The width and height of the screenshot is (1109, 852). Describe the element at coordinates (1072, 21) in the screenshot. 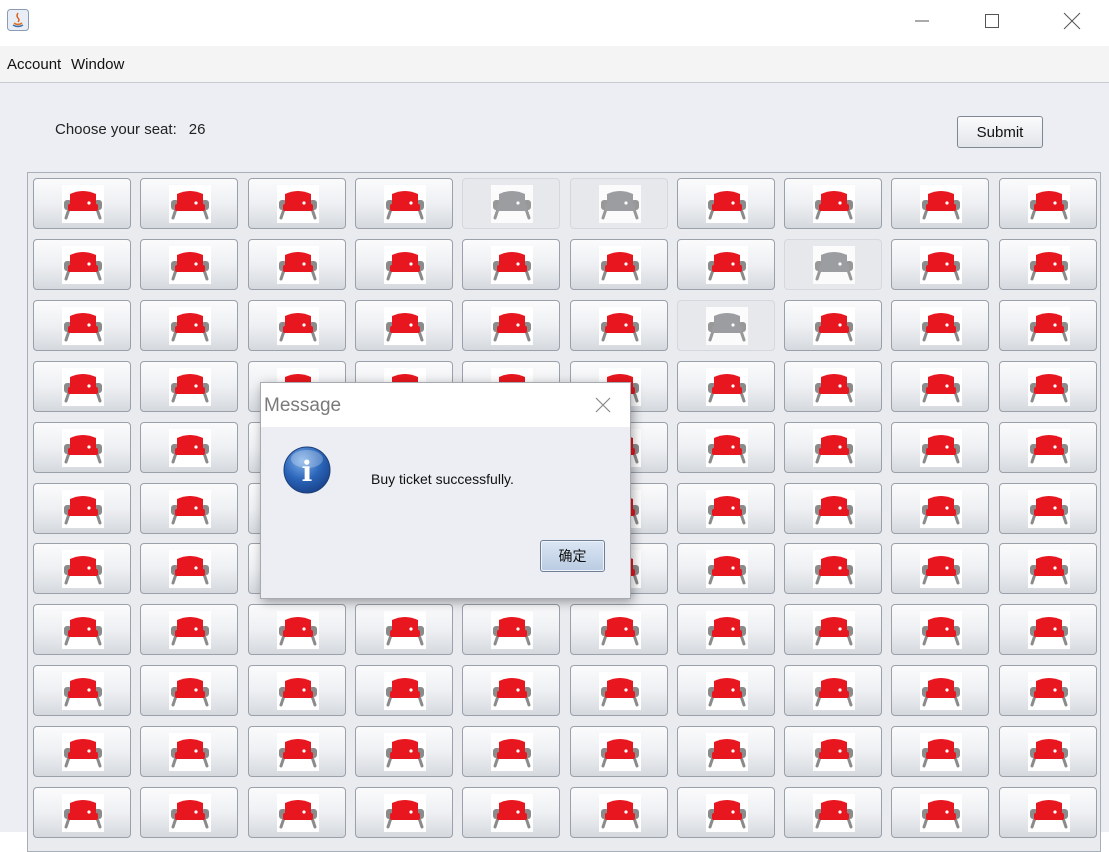

I see `close-window-button` at that location.